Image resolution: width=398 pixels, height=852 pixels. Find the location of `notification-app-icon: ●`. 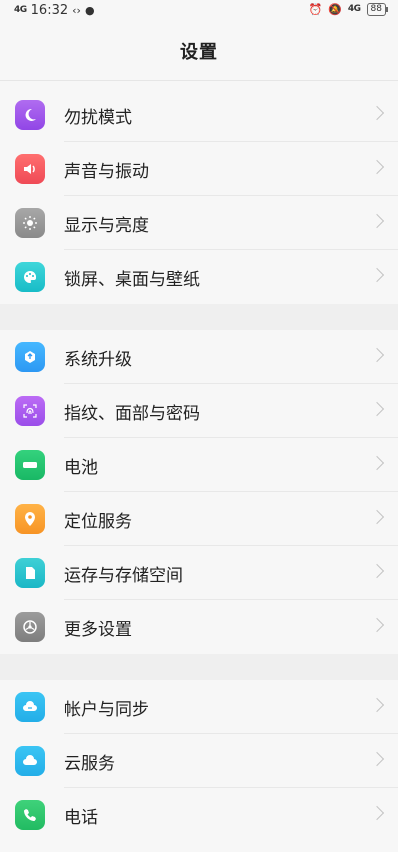

notification-app-icon: ● is located at coordinates (89, 10).